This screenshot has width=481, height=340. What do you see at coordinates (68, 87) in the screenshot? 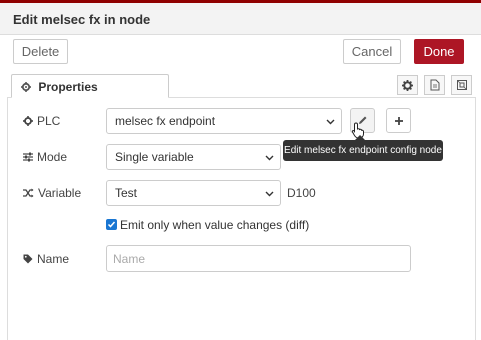
I see `tab-properties-label: Properties` at bounding box center [68, 87].